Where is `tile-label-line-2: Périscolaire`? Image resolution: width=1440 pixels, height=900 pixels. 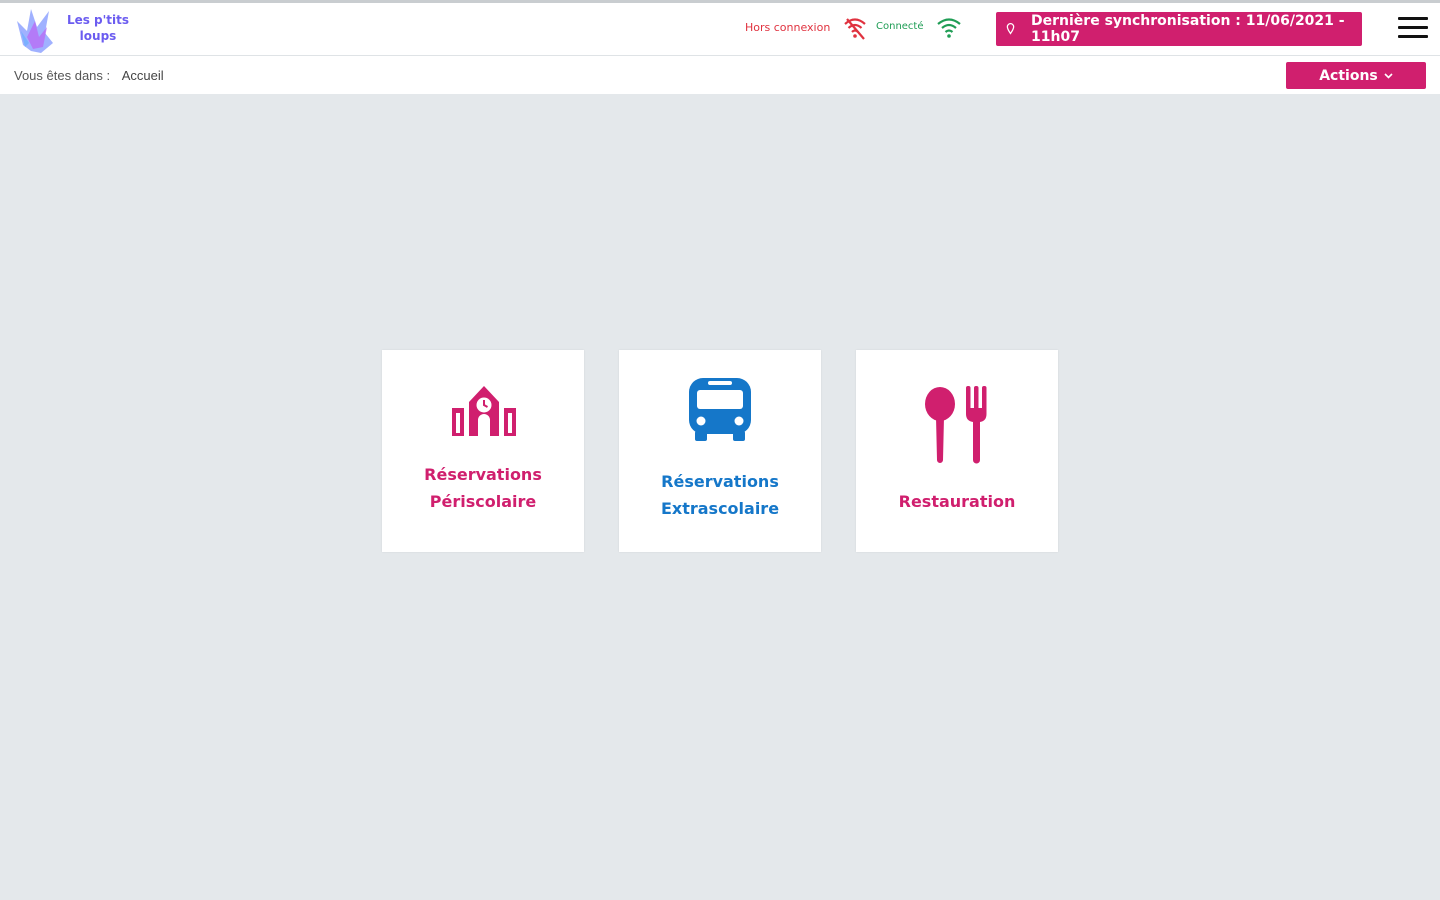
tile-label-line-2: Périscolaire is located at coordinates (483, 501).